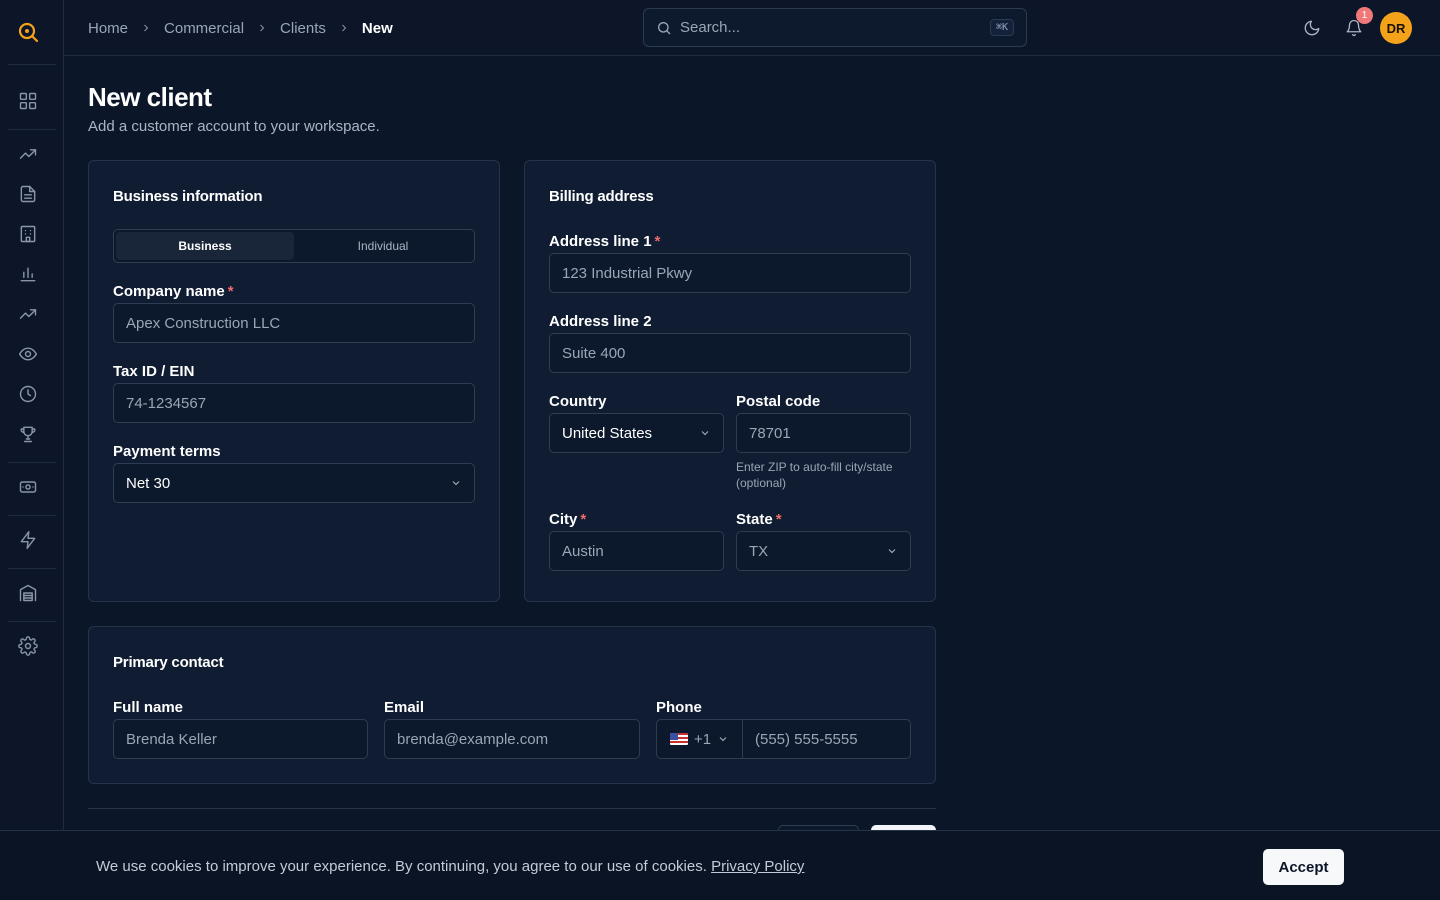  Describe the element at coordinates (578, 401) in the screenshot. I see `country-label: Country` at that location.